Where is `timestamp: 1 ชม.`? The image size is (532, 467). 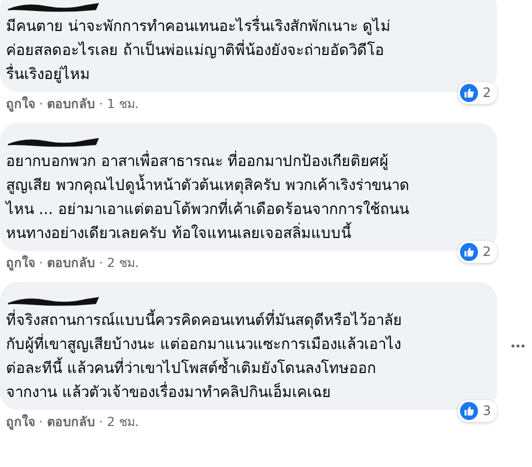
timestamp: 1 ชม. is located at coordinates (122, 104).